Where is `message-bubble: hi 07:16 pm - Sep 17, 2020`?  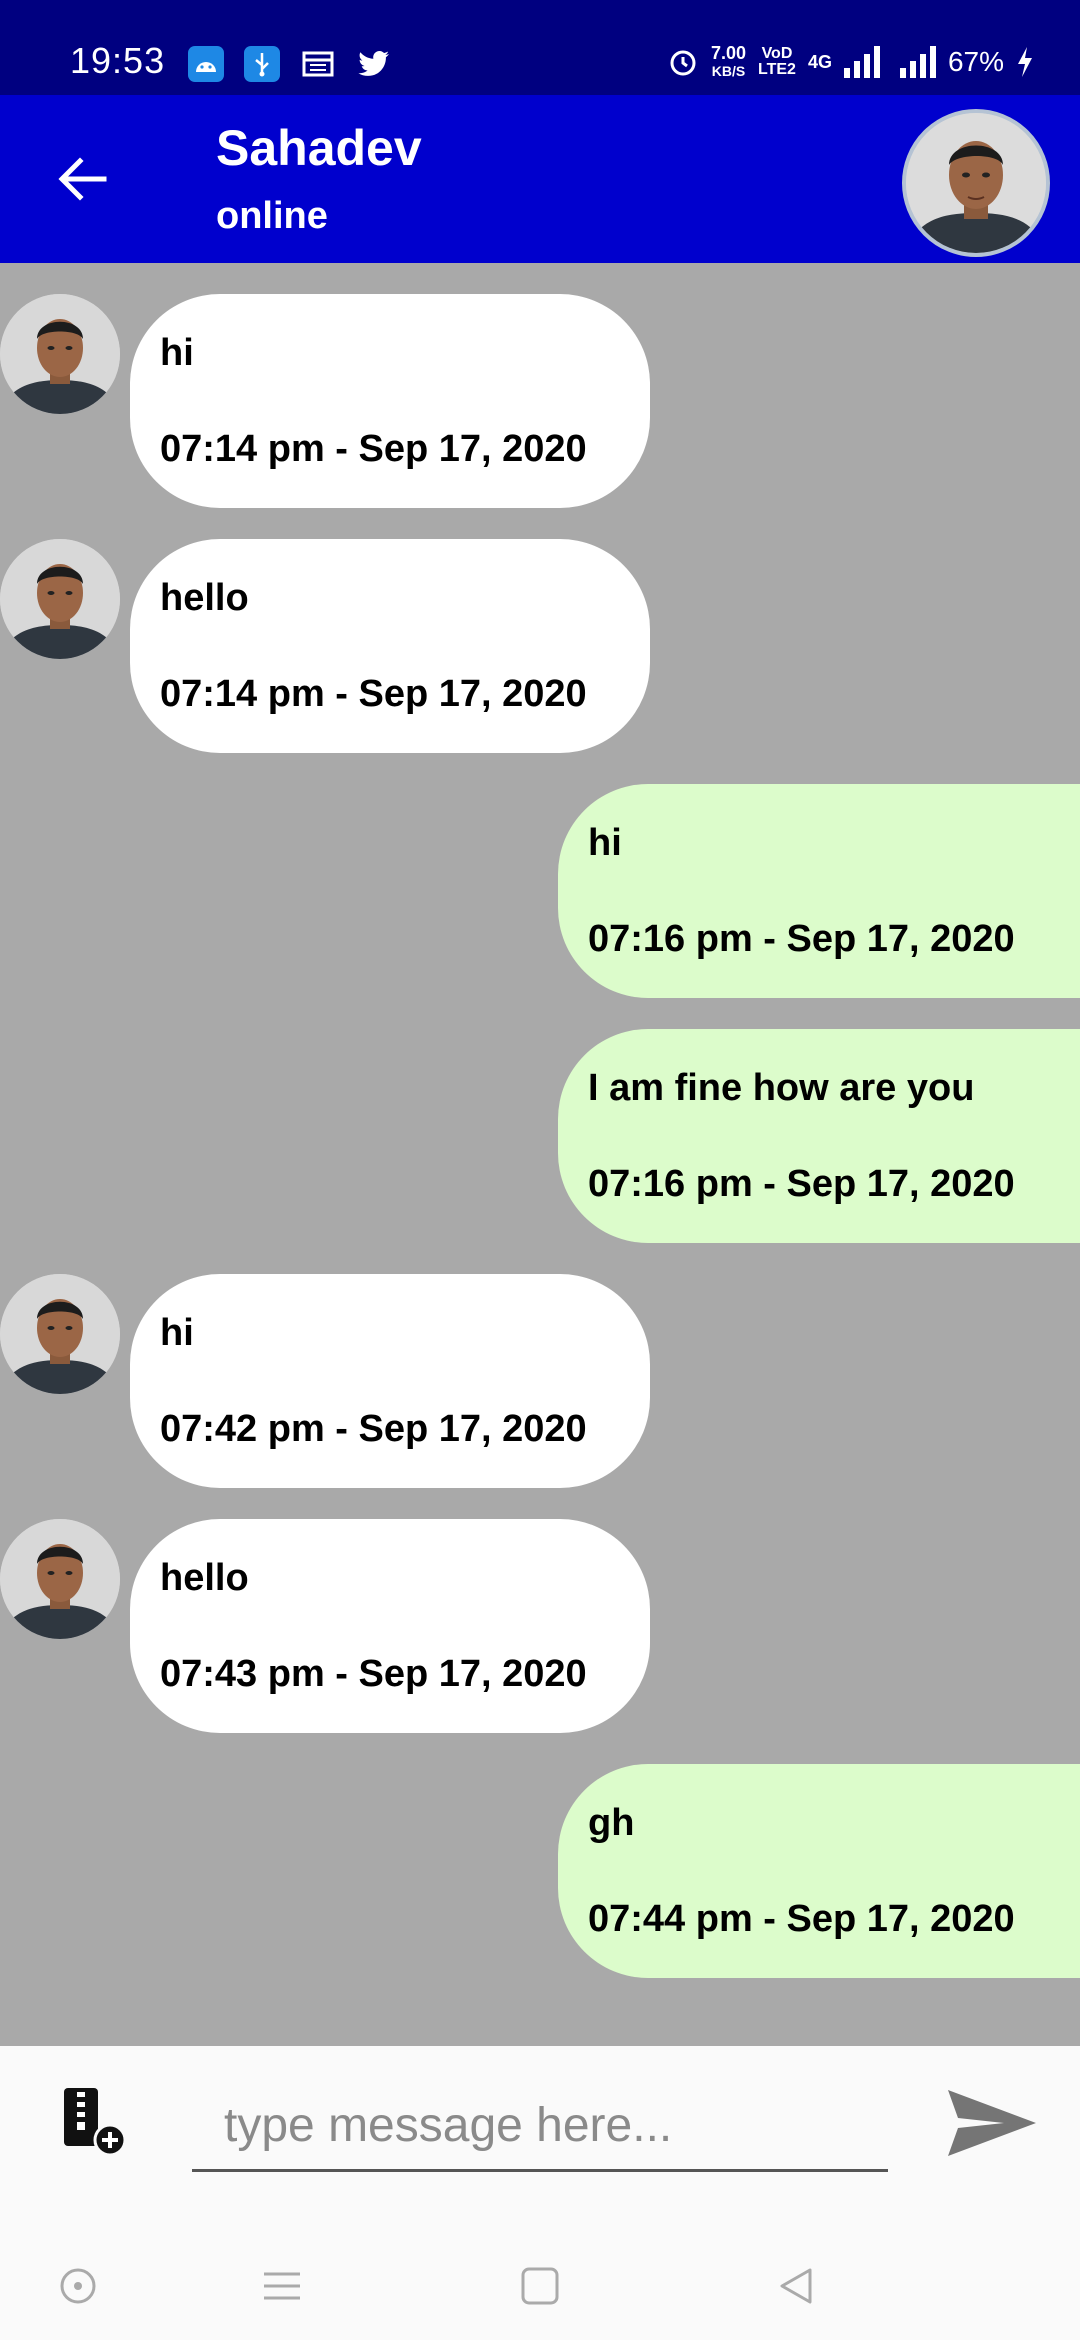 message-bubble: hi 07:16 pm - Sep 17, 2020 is located at coordinates (819, 891).